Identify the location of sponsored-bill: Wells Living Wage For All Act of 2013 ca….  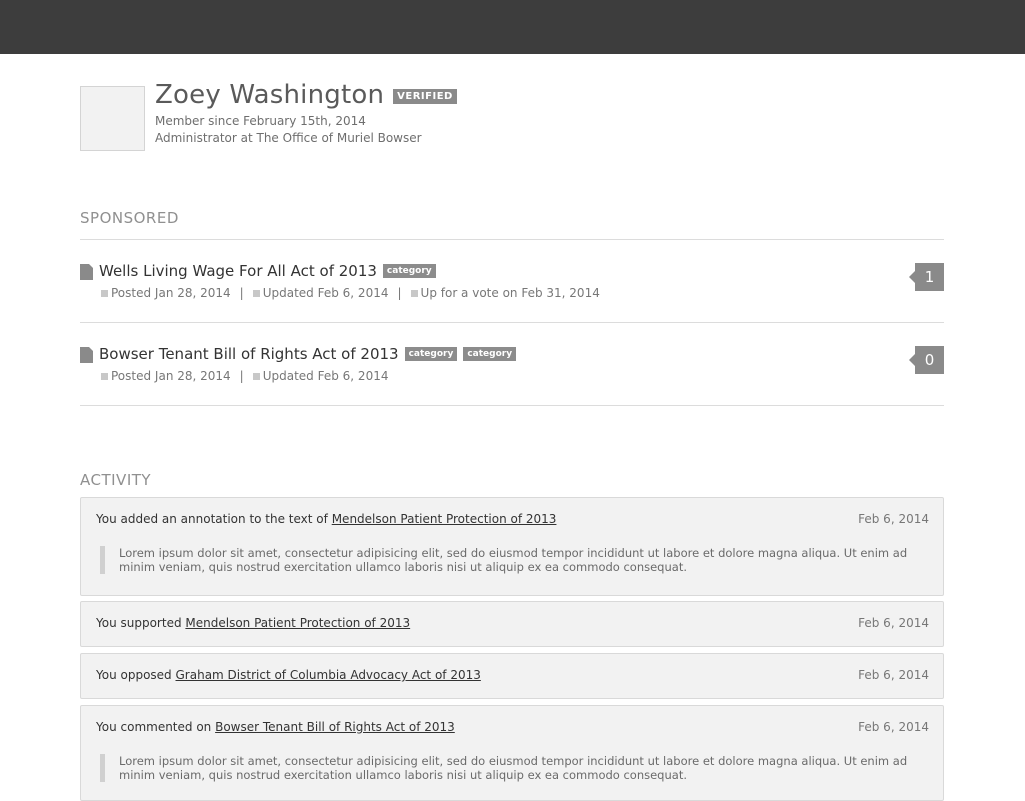
(512, 287).